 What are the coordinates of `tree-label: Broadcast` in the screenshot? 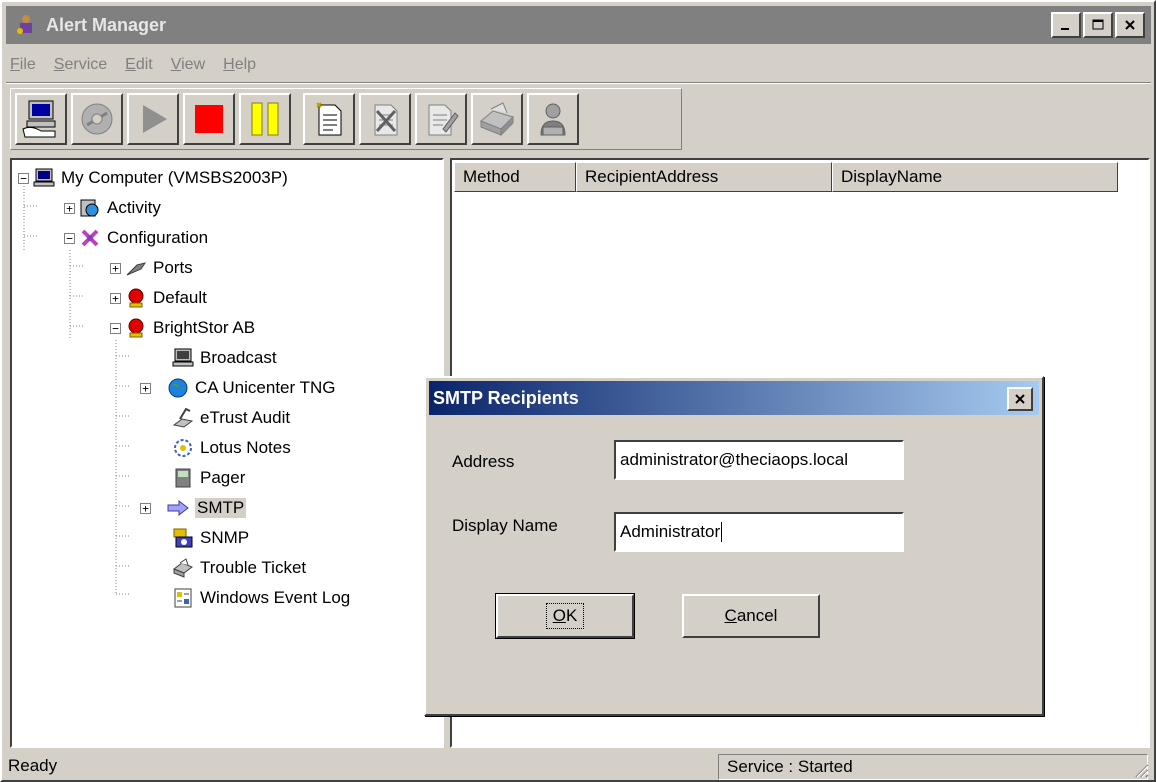 It's located at (238, 357).